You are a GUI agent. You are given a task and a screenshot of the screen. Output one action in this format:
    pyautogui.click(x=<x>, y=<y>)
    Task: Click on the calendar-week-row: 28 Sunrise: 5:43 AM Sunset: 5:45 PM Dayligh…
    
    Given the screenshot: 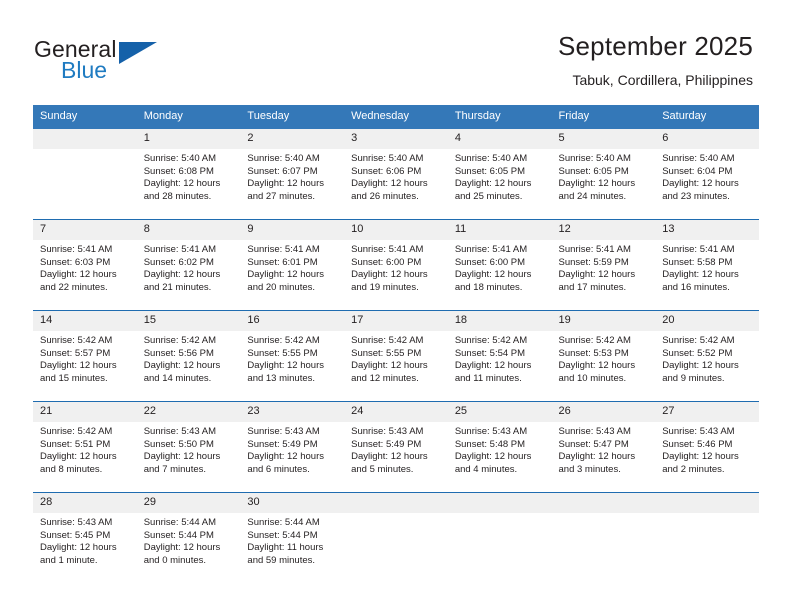 What is the action you would take?
    pyautogui.click(x=396, y=537)
    